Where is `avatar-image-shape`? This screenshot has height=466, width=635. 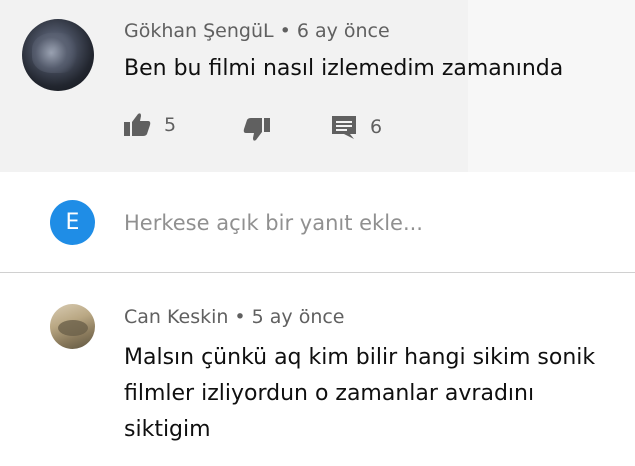
avatar-image-shape is located at coordinates (73, 328).